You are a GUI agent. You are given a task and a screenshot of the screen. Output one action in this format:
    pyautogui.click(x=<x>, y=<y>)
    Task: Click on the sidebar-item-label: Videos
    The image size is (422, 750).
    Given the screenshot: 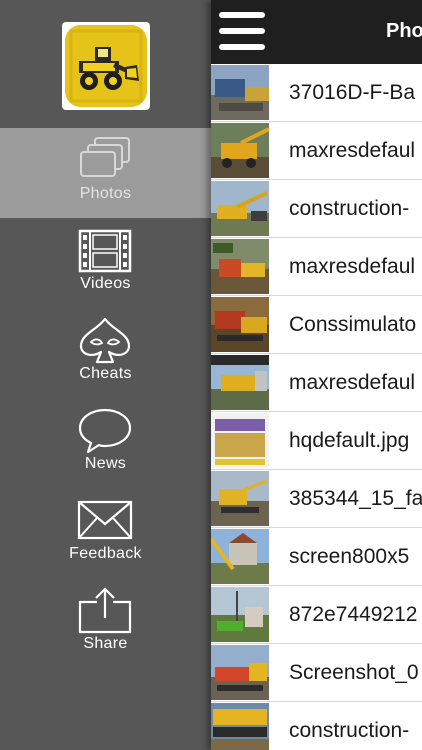 What is the action you would take?
    pyautogui.click(x=105, y=283)
    